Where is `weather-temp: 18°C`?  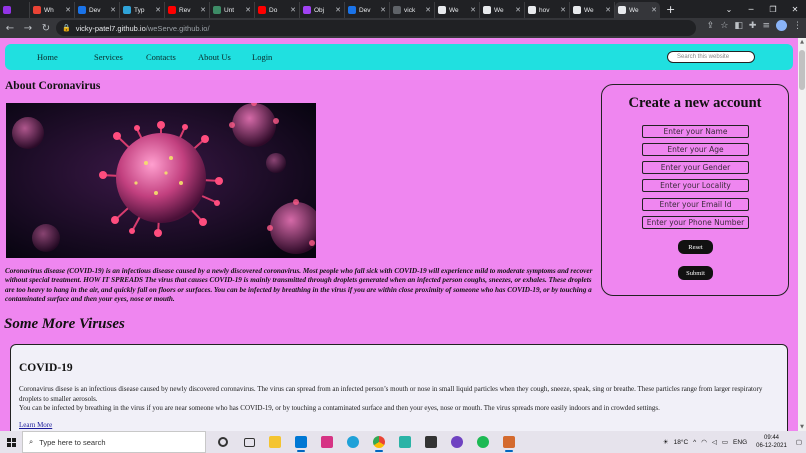 weather-temp: 18°C is located at coordinates (681, 442).